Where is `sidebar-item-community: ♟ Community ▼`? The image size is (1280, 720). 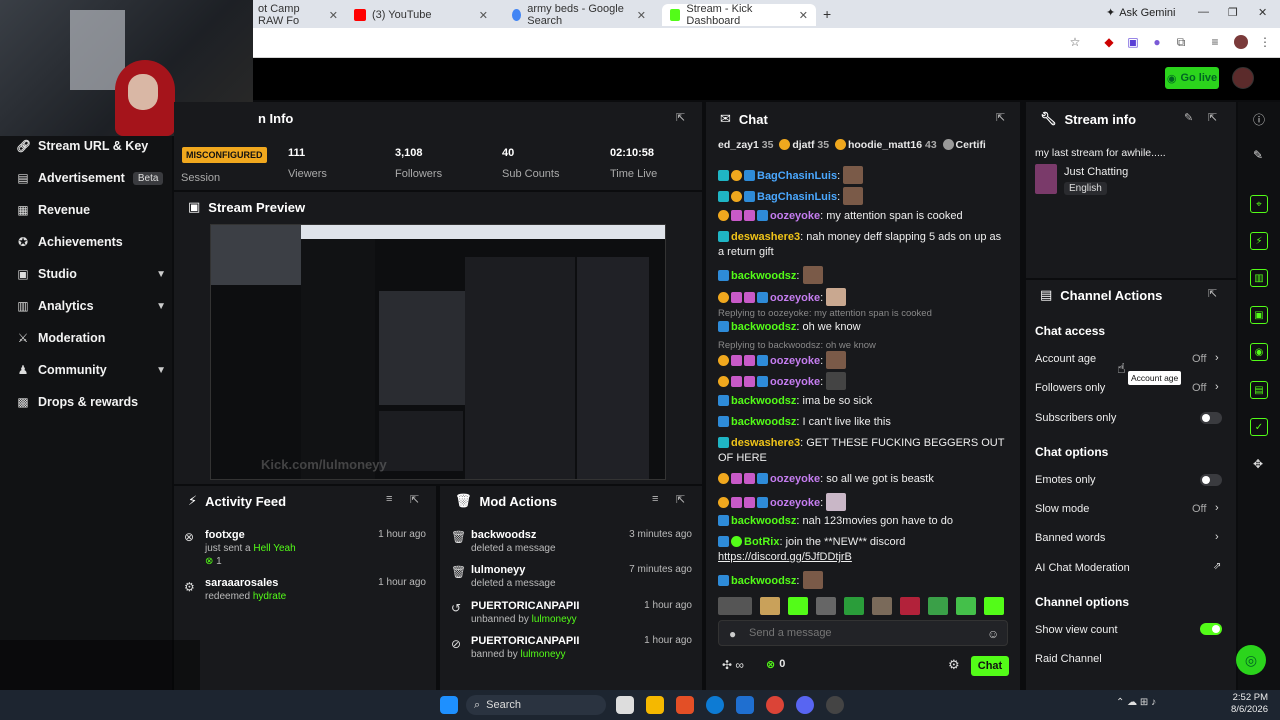 sidebar-item-community: ♟ Community ▼ is located at coordinates (91, 370).